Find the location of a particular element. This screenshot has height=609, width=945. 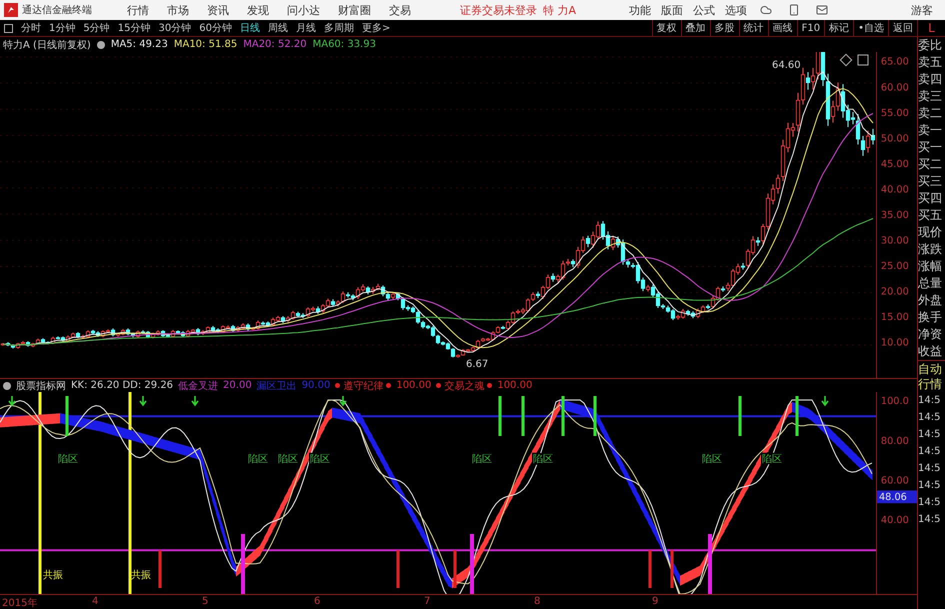

tool-menu-item: 功能 is located at coordinates (640, 10).